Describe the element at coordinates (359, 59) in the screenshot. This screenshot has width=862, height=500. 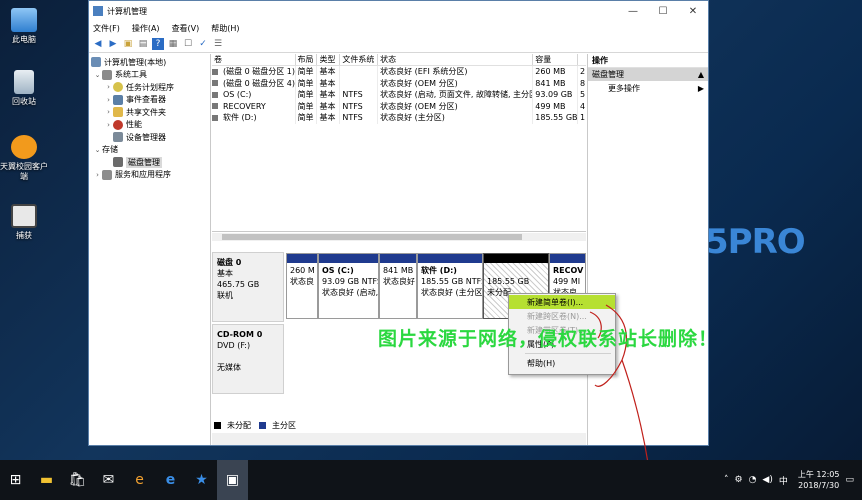
I see `column-header-filesystem: 文件系统` at that location.